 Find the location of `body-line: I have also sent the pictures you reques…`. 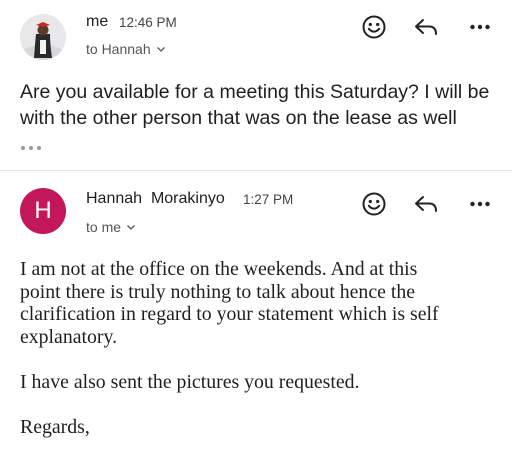

body-line: I have also sent the pictures you reques… is located at coordinates (190, 381).